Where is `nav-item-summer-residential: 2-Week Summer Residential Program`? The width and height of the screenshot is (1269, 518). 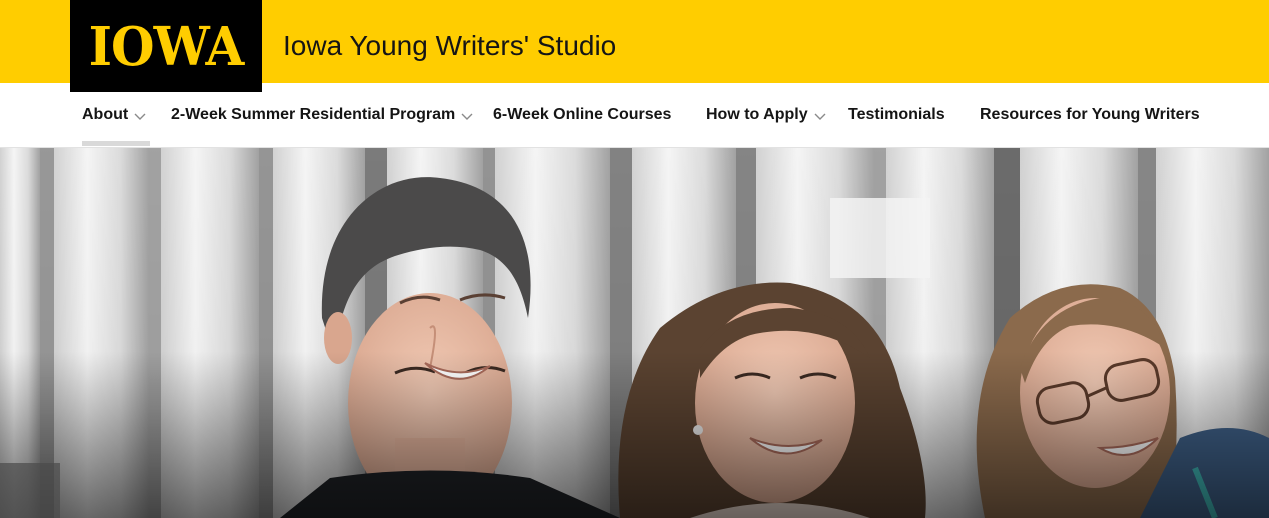 nav-item-summer-residential: 2-Week Summer Residential Program is located at coordinates (322, 115).